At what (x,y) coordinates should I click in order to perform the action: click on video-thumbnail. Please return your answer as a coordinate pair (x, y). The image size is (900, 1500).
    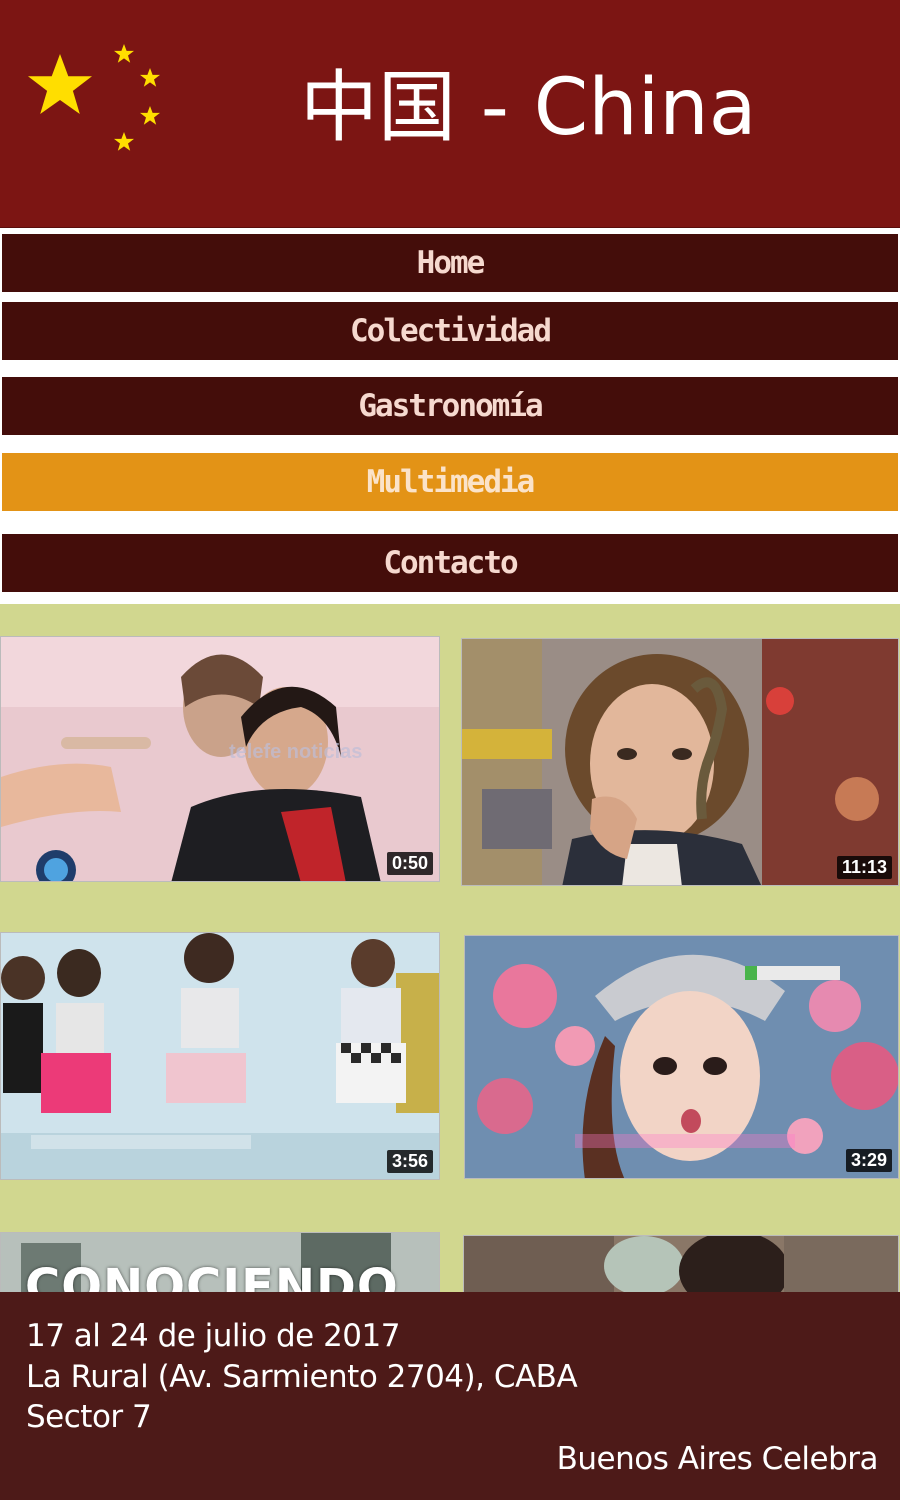
    Looking at the image, I should click on (681, 1264).